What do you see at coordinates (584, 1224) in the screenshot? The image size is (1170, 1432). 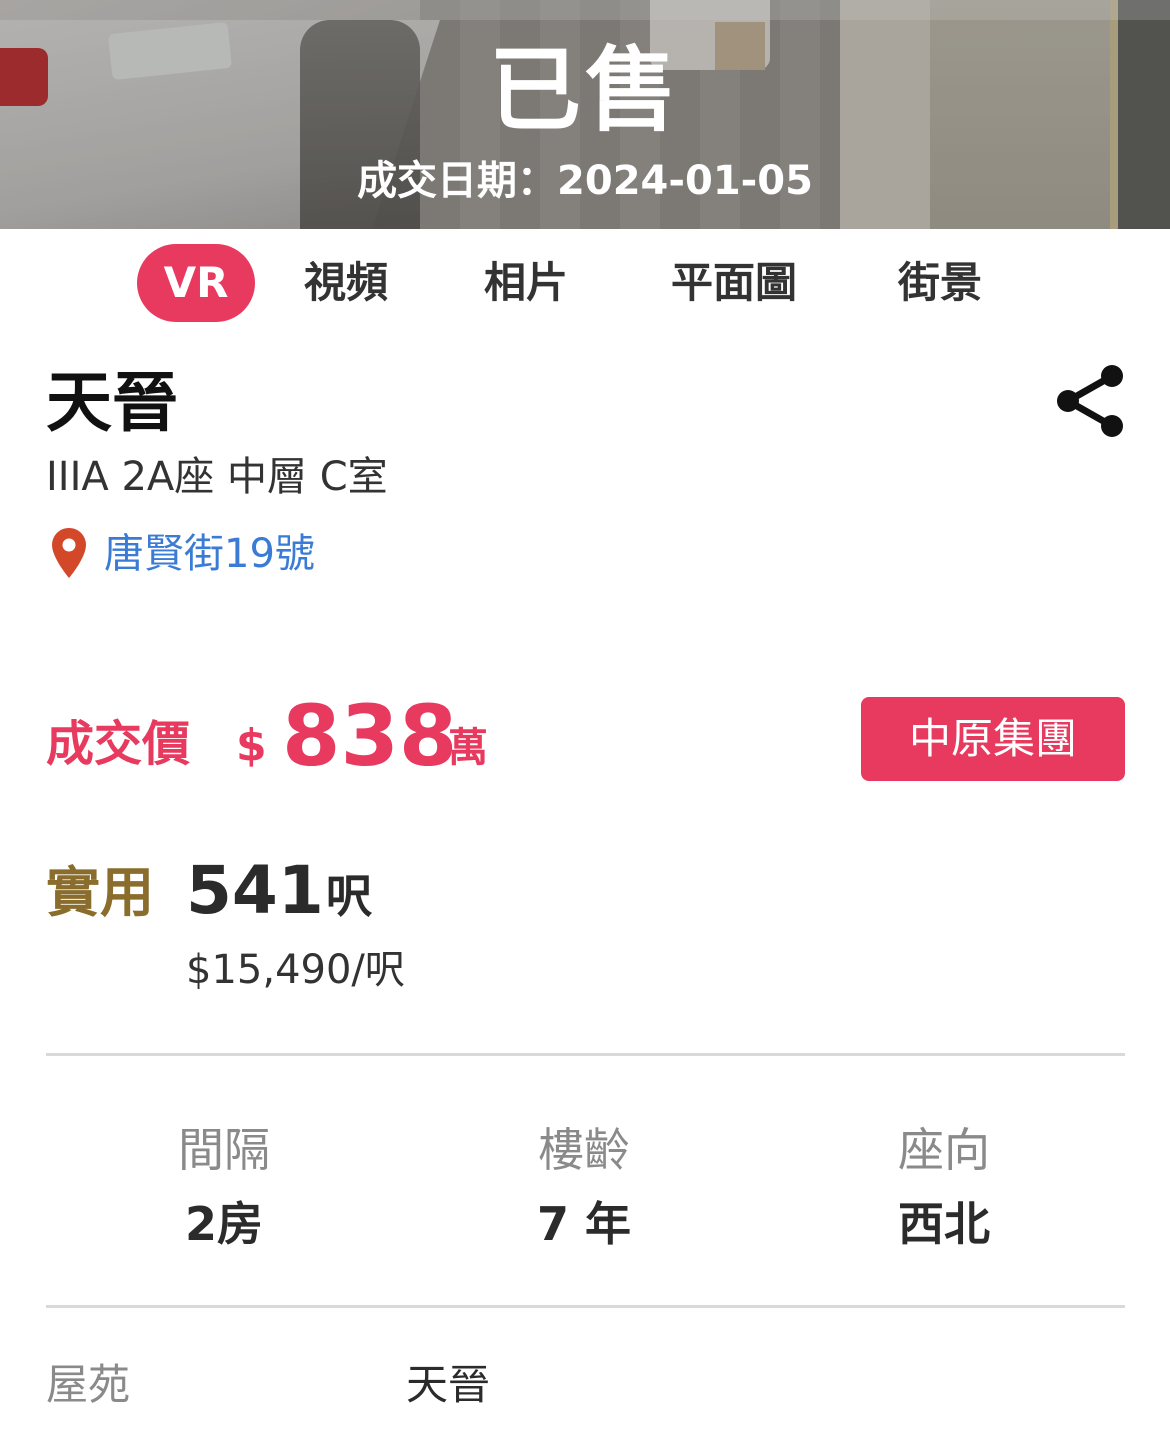 I see `stat-value-age: 7 年` at bounding box center [584, 1224].